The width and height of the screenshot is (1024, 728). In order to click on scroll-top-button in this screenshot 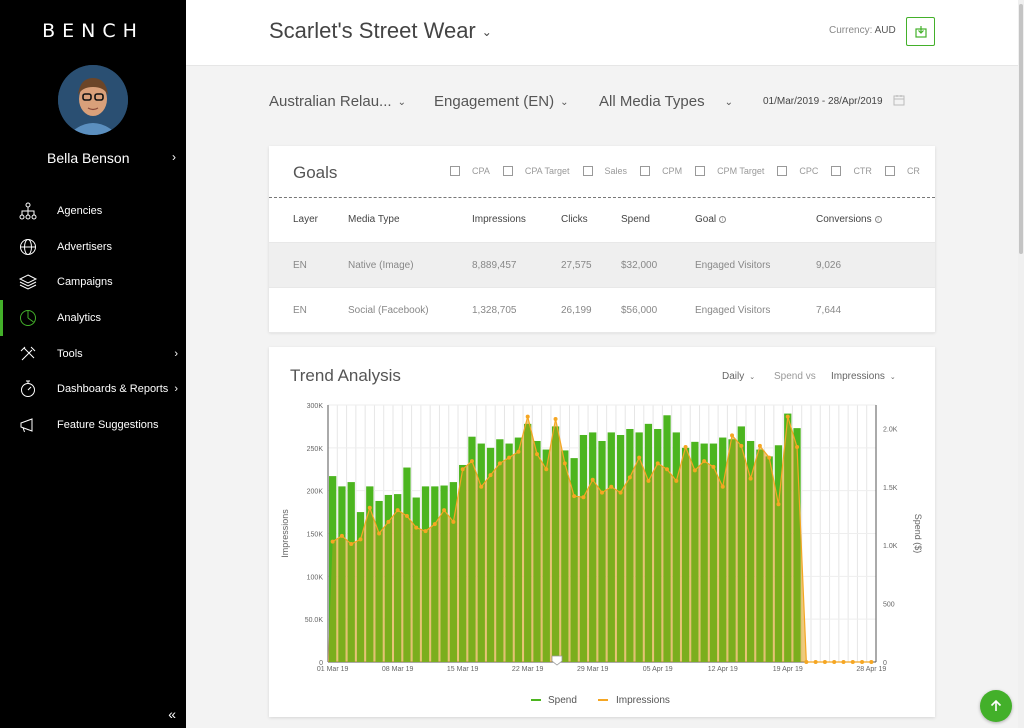, I will do `click(996, 706)`.